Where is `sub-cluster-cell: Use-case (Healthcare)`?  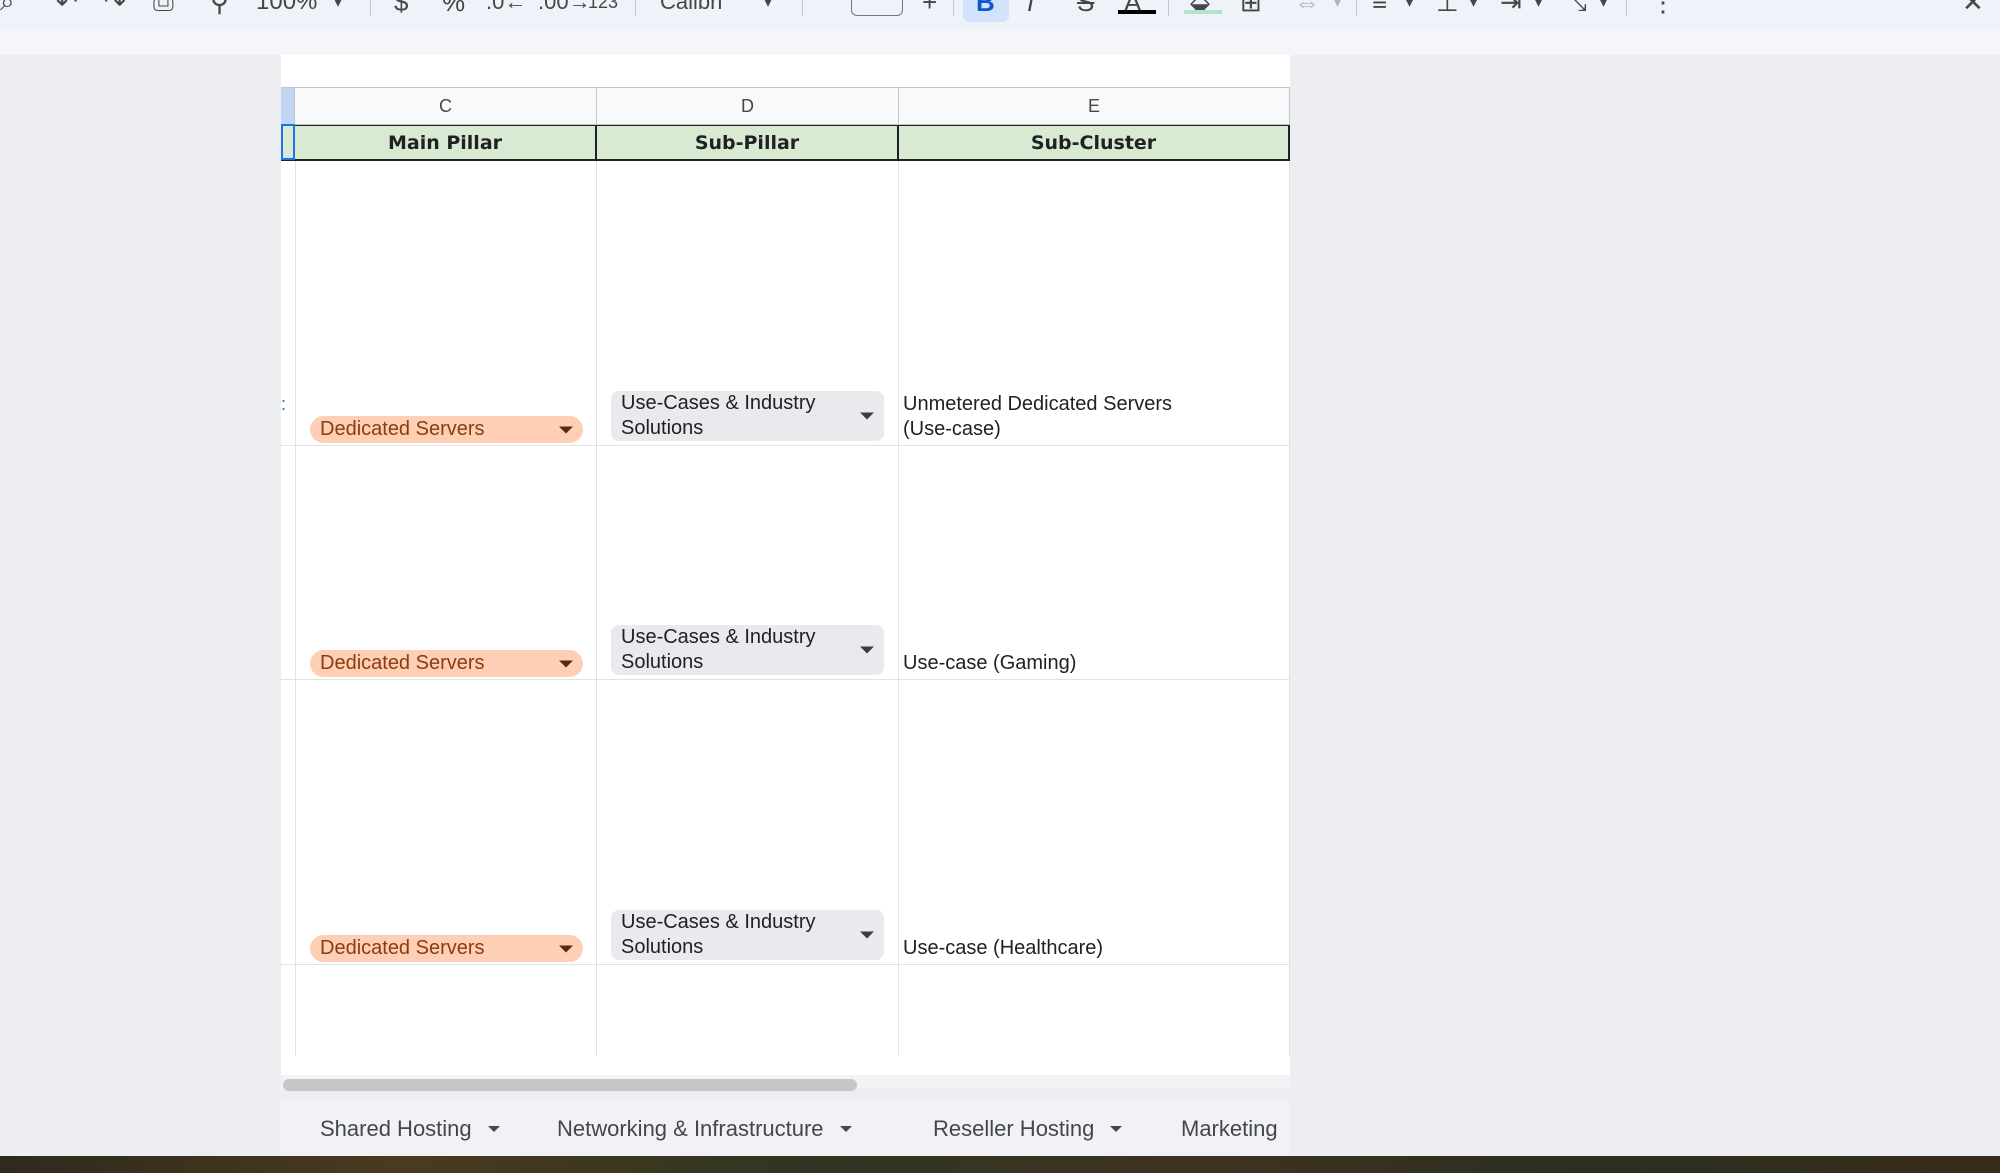 sub-cluster-cell: Use-case (Healthcare) is located at coordinates (1093, 948).